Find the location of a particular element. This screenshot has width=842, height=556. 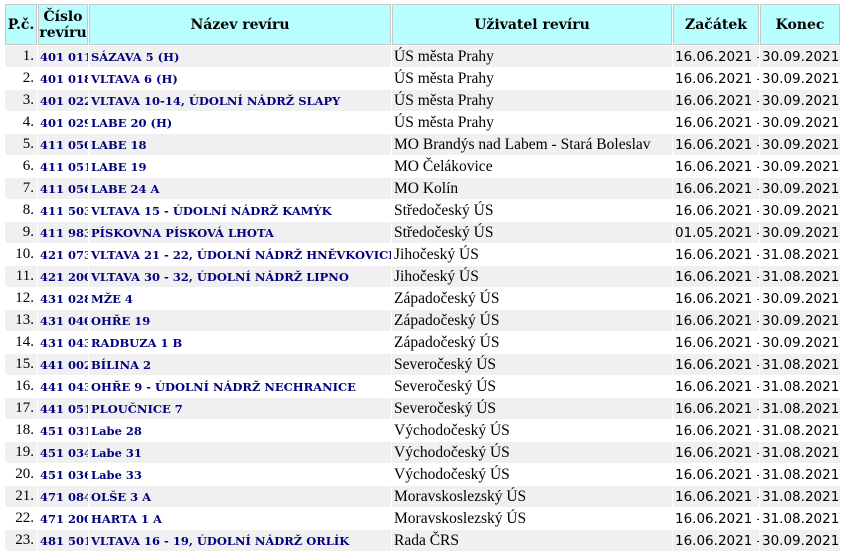

header-cislo-line2: revíru is located at coordinates (63, 32).